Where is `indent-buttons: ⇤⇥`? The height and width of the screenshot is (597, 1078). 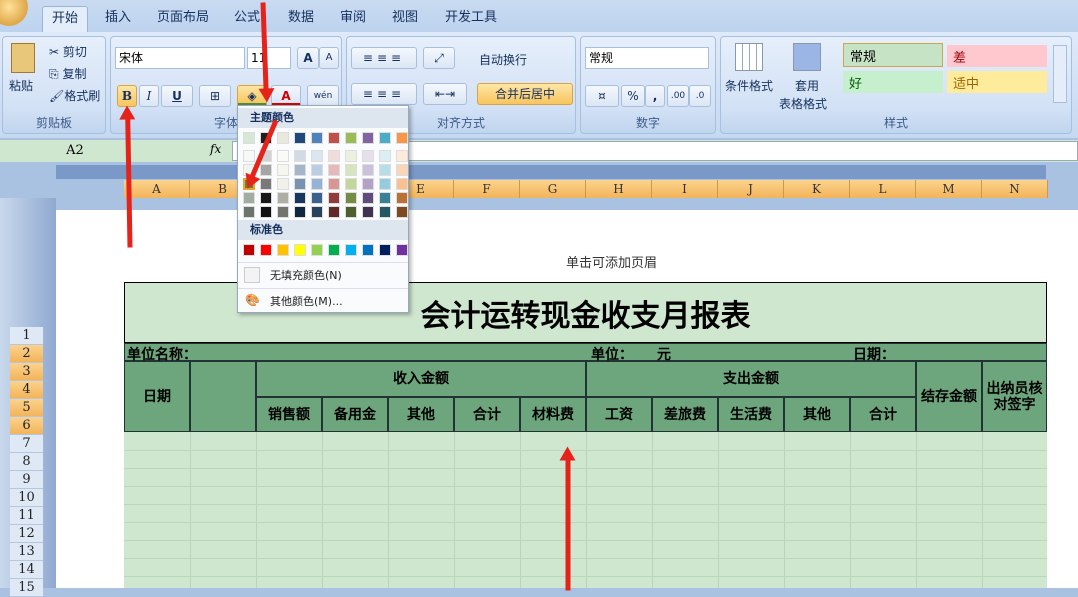
indent-buttons: ⇤⇥ is located at coordinates (445, 94).